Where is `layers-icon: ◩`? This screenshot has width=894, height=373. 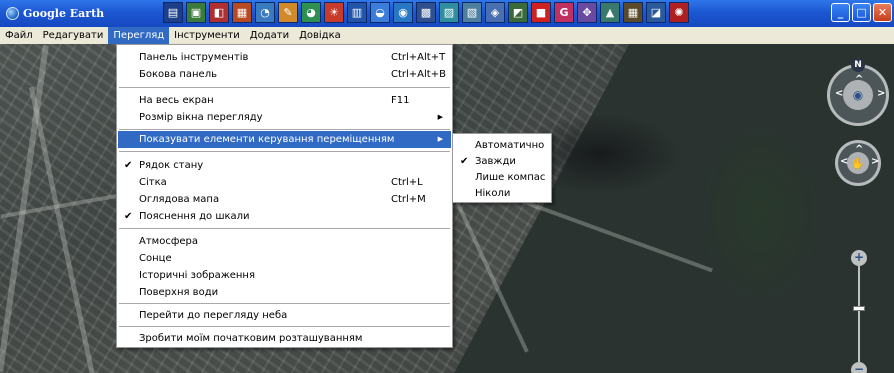
layers-icon: ◩ is located at coordinates (518, 12).